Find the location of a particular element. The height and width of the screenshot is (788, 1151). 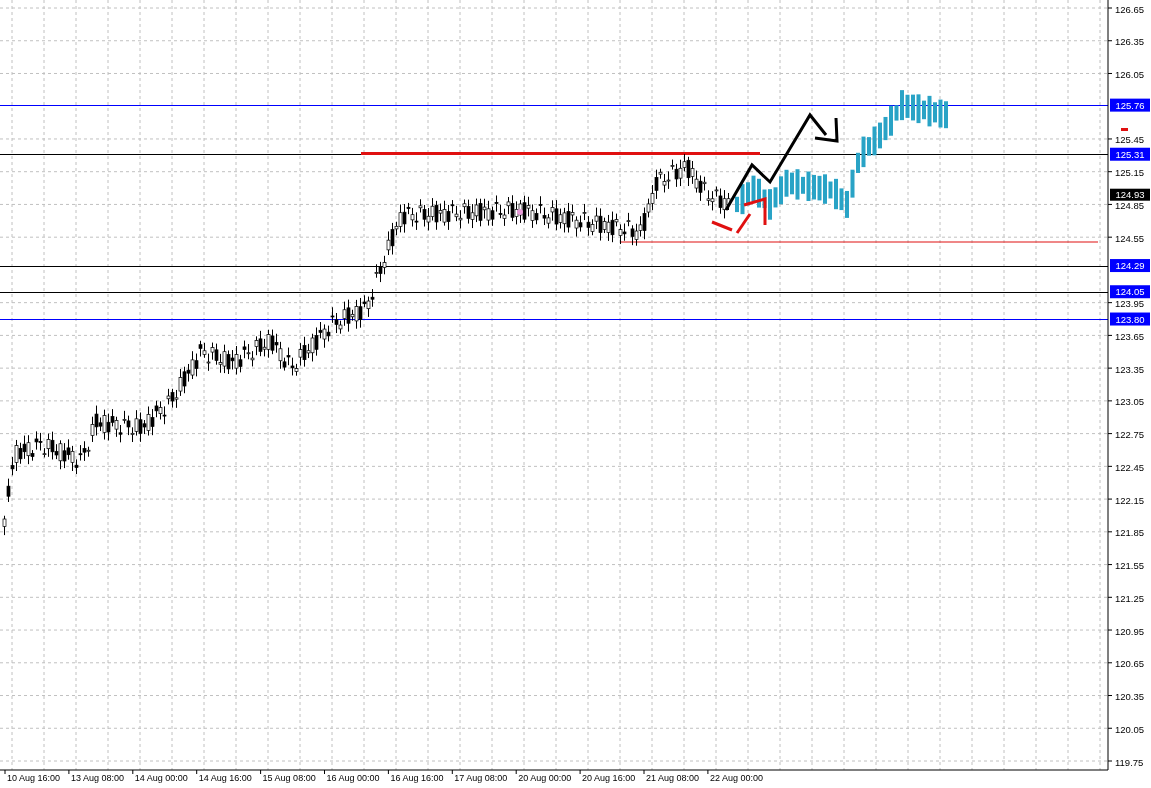

price-label: 122.15 is located at coordinates (1130, 500).